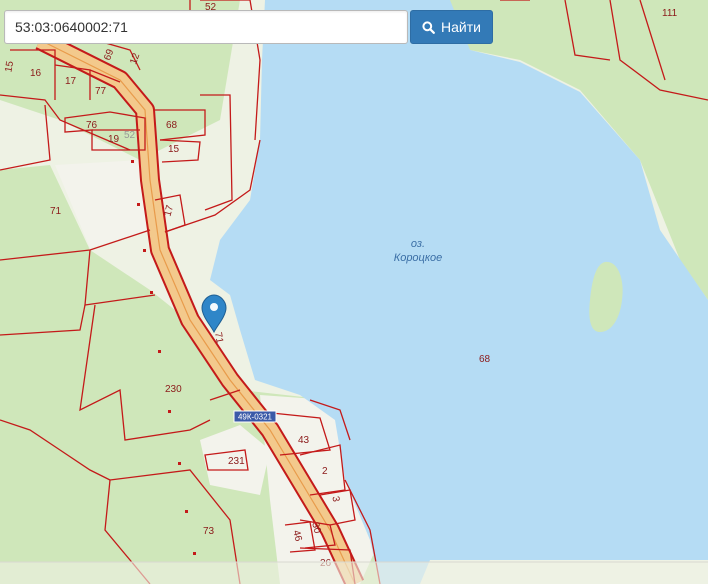 Image resolution: width=708 pixels, height=584 pixels. What do you see at coordinates (236, 461) in the screenshot?
I see `parcel-label: 231` at bounding box center [236, 461].